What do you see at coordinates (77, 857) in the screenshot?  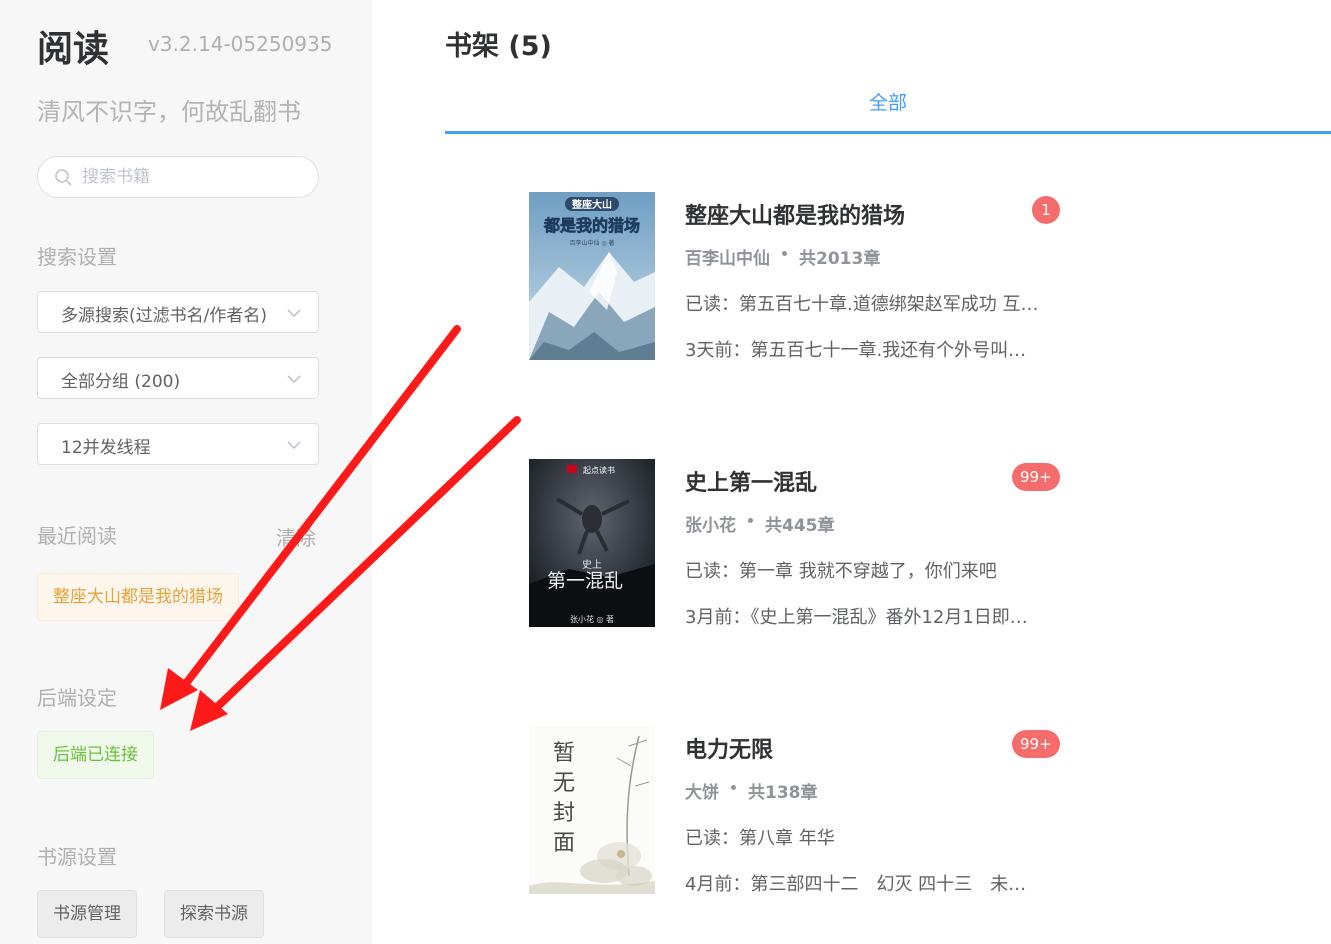 I see `source-settings-label: 书源设置` at bounding box center [77, 857].